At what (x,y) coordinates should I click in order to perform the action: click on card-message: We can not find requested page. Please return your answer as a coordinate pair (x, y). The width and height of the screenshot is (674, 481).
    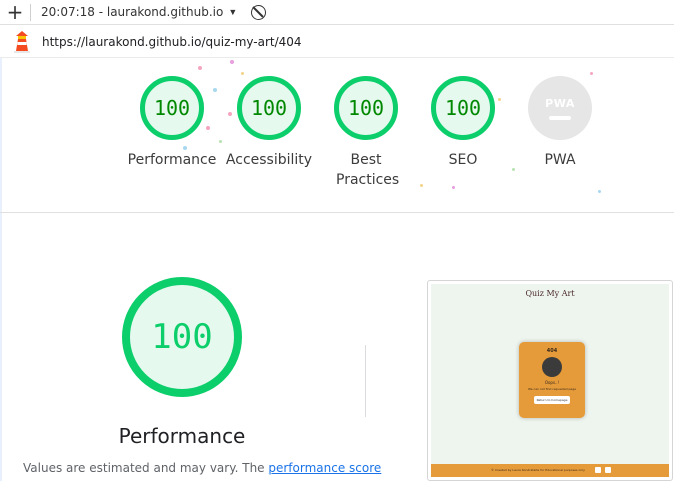
    Looking at the image, I should click on (552, 389).